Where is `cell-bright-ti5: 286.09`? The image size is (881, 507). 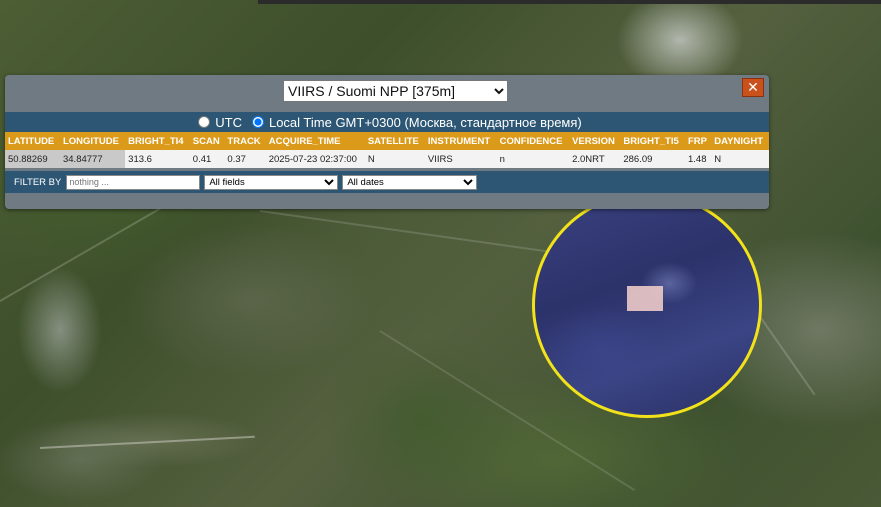
cell-bright-ti5: 286.09 is located at coordinates (652, 159).